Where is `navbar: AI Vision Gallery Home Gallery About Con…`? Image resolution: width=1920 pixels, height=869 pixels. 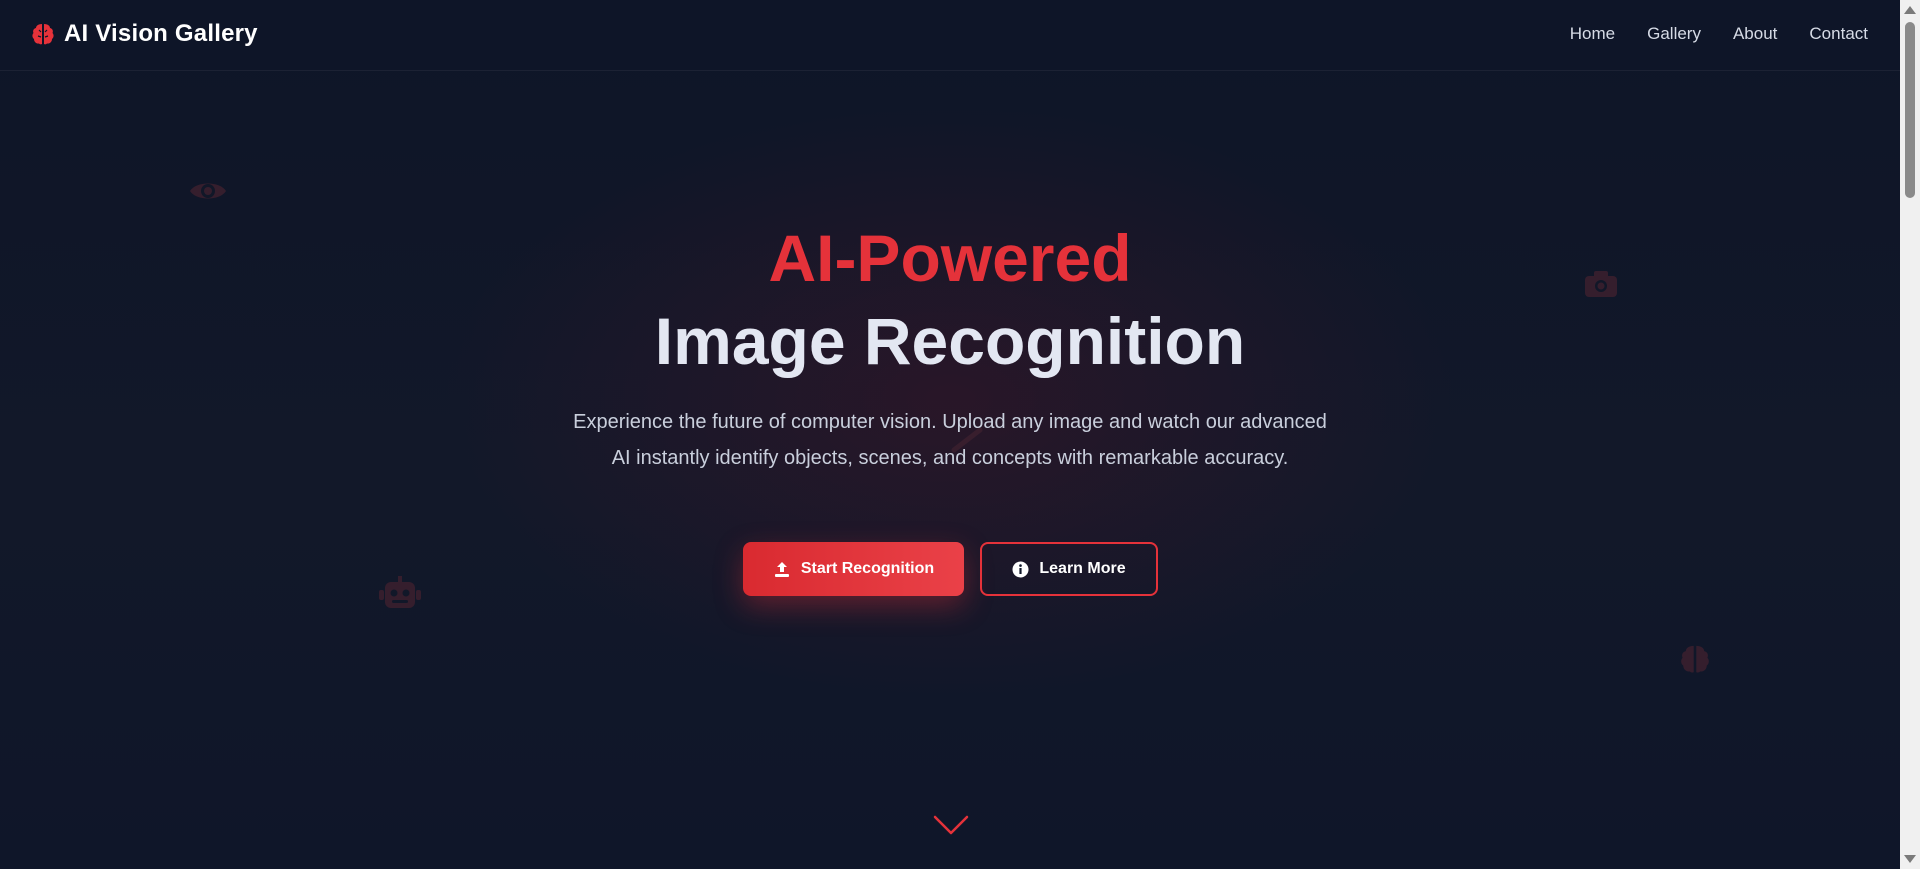
navbar: AI Vision Gallery Home Gallery About Con… is located at coordinates (950, 35).